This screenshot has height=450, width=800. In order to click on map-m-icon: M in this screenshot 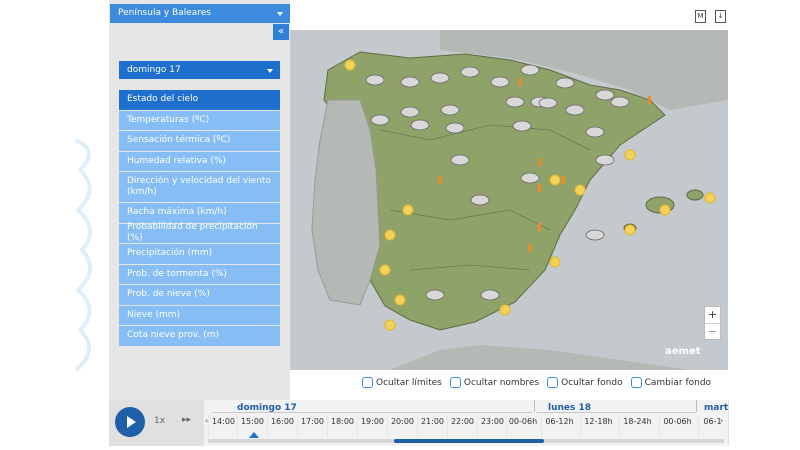, I will do `click(700, 16)`.